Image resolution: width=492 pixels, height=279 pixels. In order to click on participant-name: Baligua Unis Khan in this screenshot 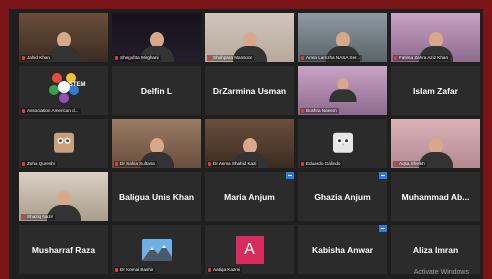, I will do `click(156, 196)`.